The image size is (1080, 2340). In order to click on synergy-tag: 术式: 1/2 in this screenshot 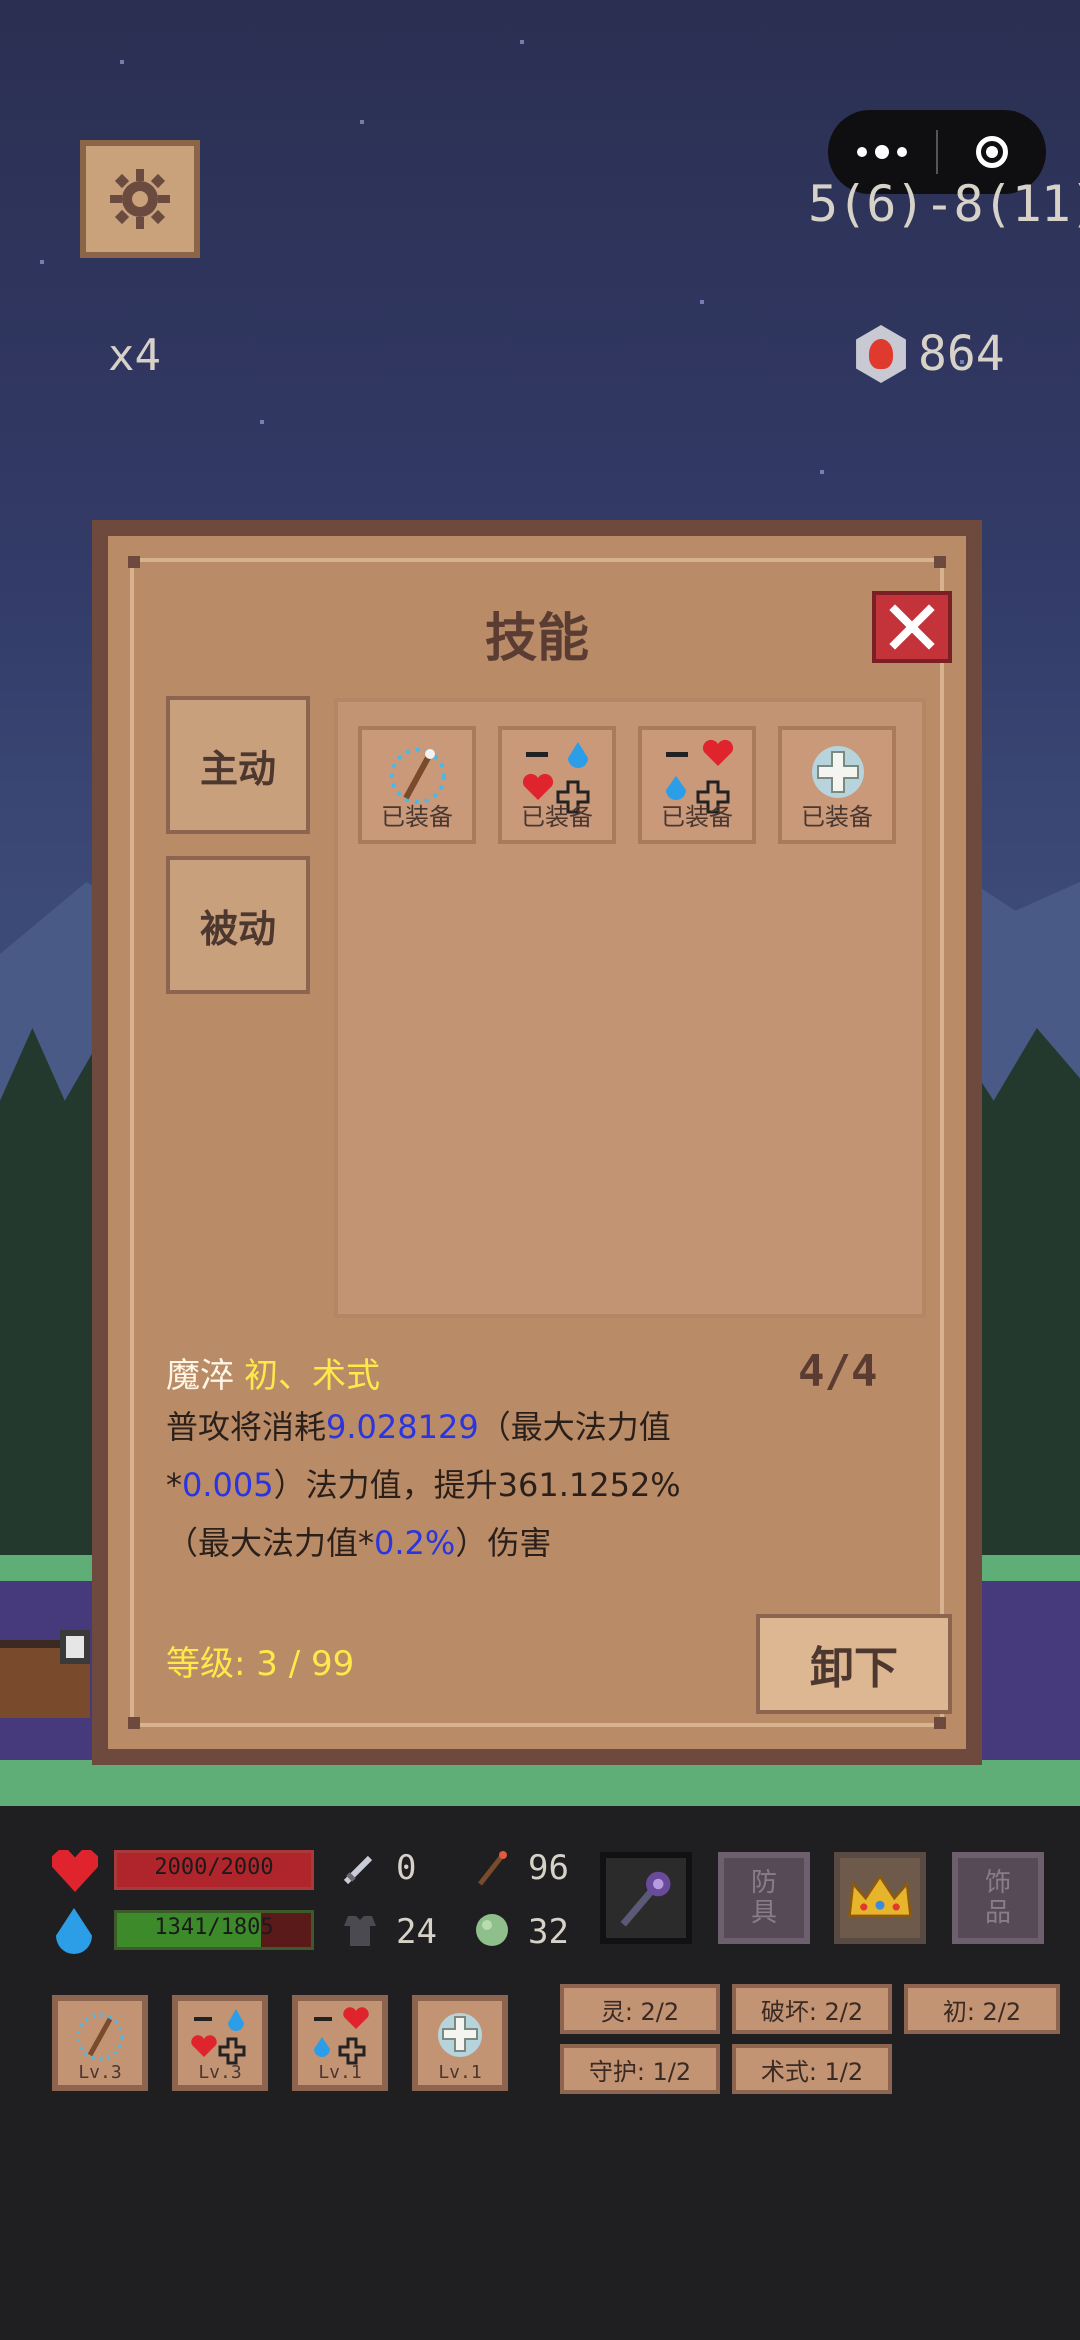, I will do `click(812, 2069)`.